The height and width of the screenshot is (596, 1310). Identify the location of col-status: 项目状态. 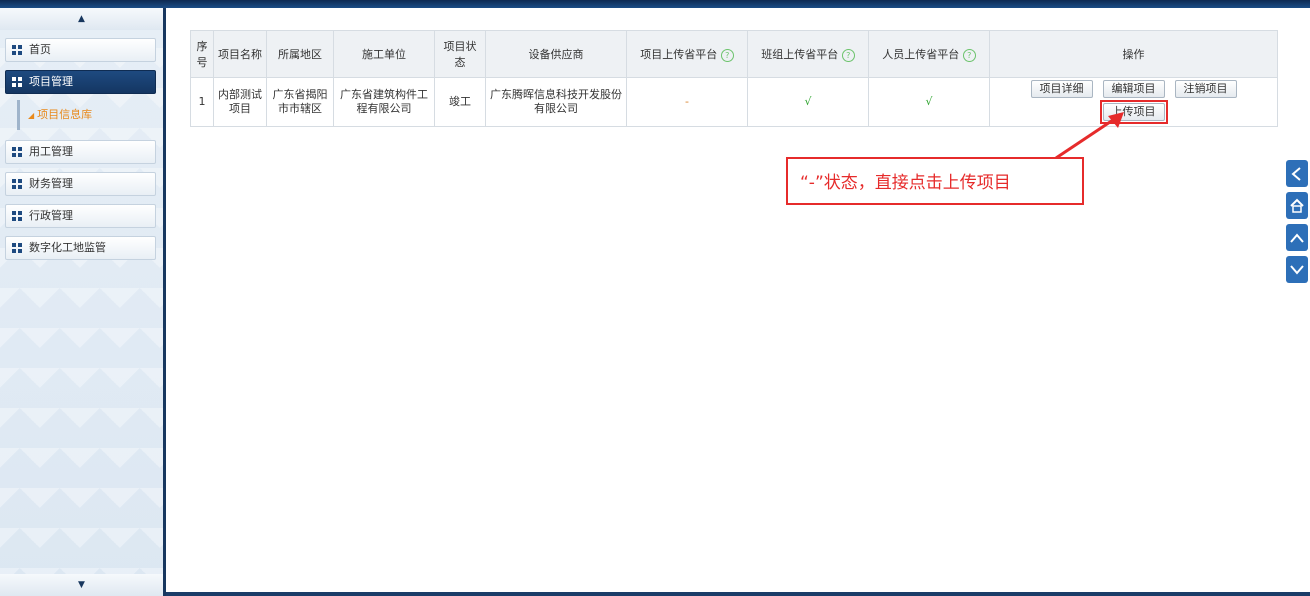
(460, 54).